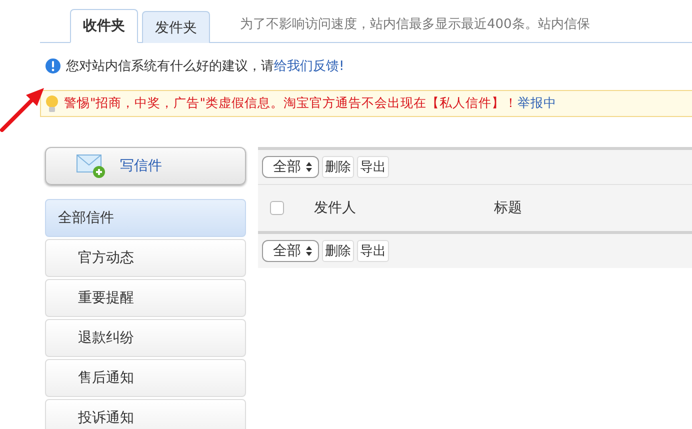 Image resolution: width=692 pixels, height=429 pixels. What do you see at coordinates (145, 298) in the screenshot?
I see `folder-item: 重要提醒` at bounding box center [145, 298].